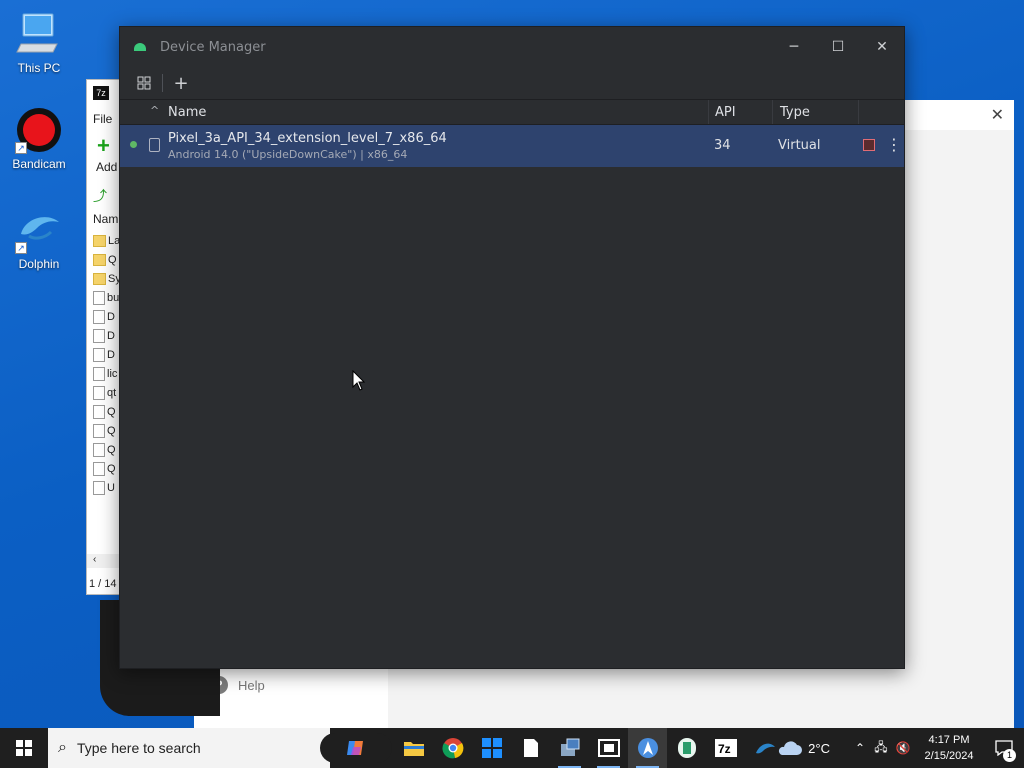  What do you see at coordinates (288, 154) in the screenshot?
I see `device-subtitle: Android 14.0 ("UpsideDownCake") | x86_64` at bounding box center [288, 154].